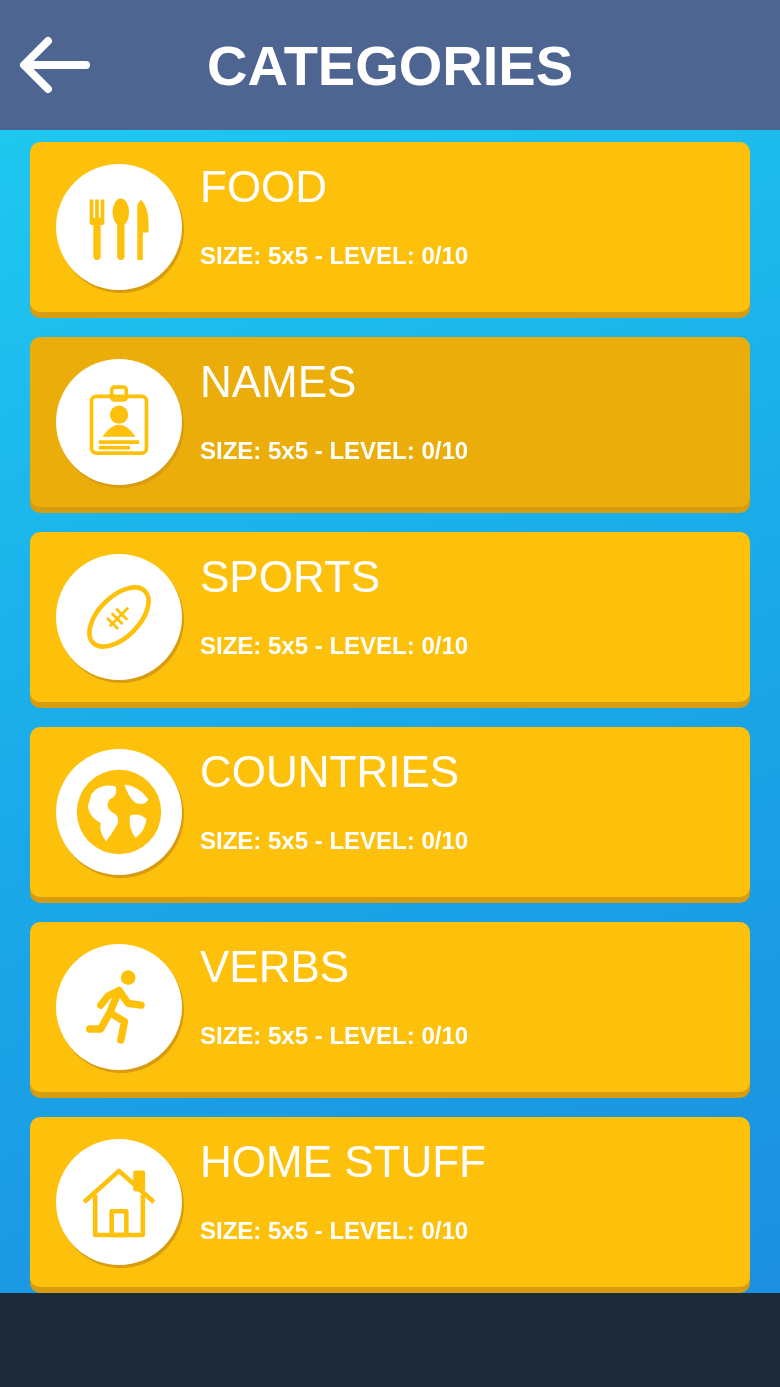 The width and height of the screenshot is (780, 1387). Describe the element at coordinates (343, 1162) in the screenshot. I see `category-name: HOME STUFF` at that location.